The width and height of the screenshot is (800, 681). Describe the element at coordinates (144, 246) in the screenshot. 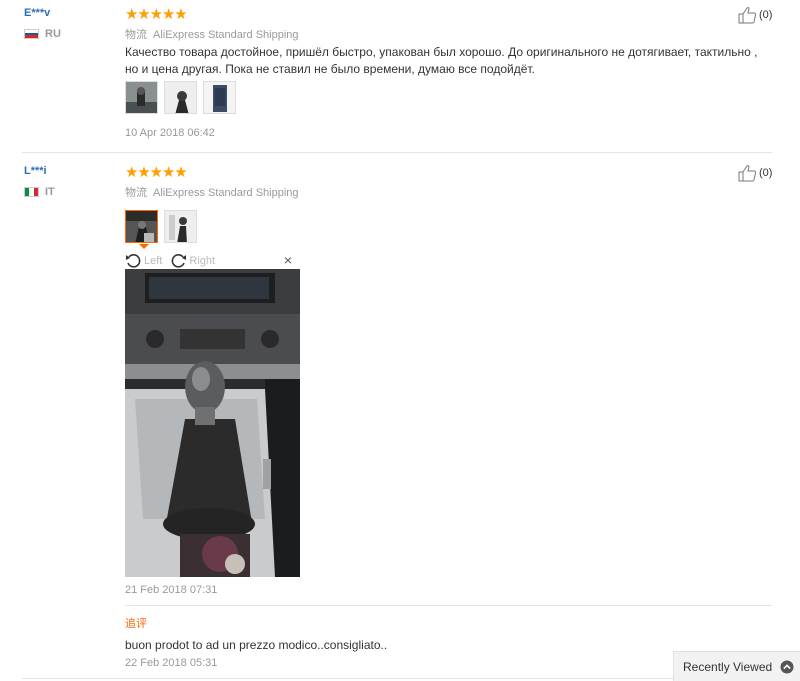

I see `selected-indicator` at that location.